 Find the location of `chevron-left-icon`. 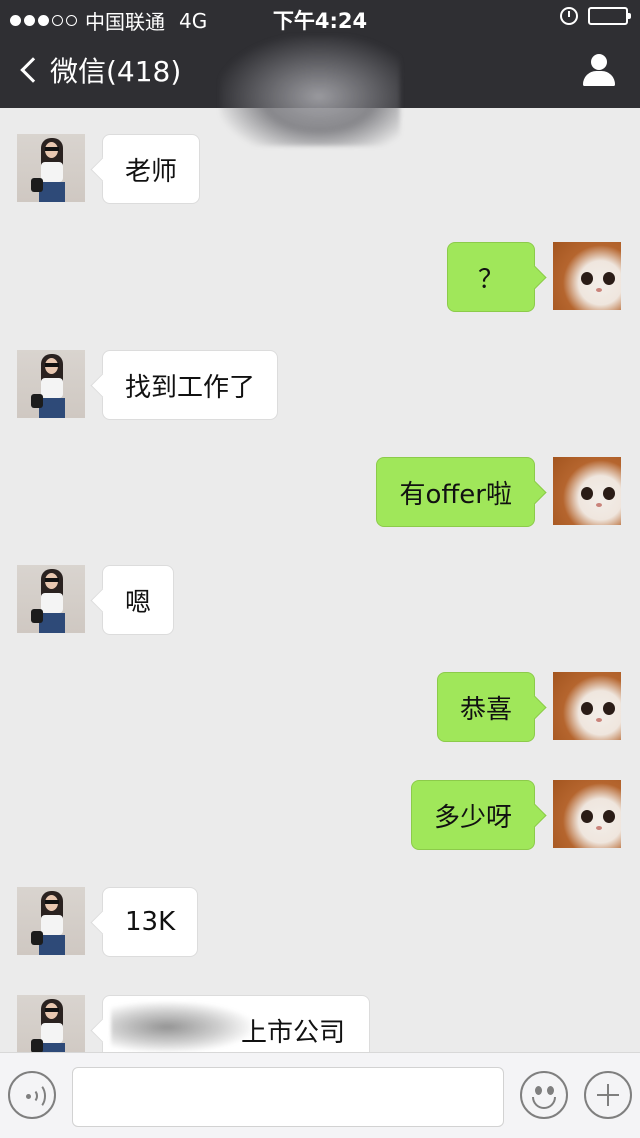

chevron-left-icon is located at coordinates (33, 70).